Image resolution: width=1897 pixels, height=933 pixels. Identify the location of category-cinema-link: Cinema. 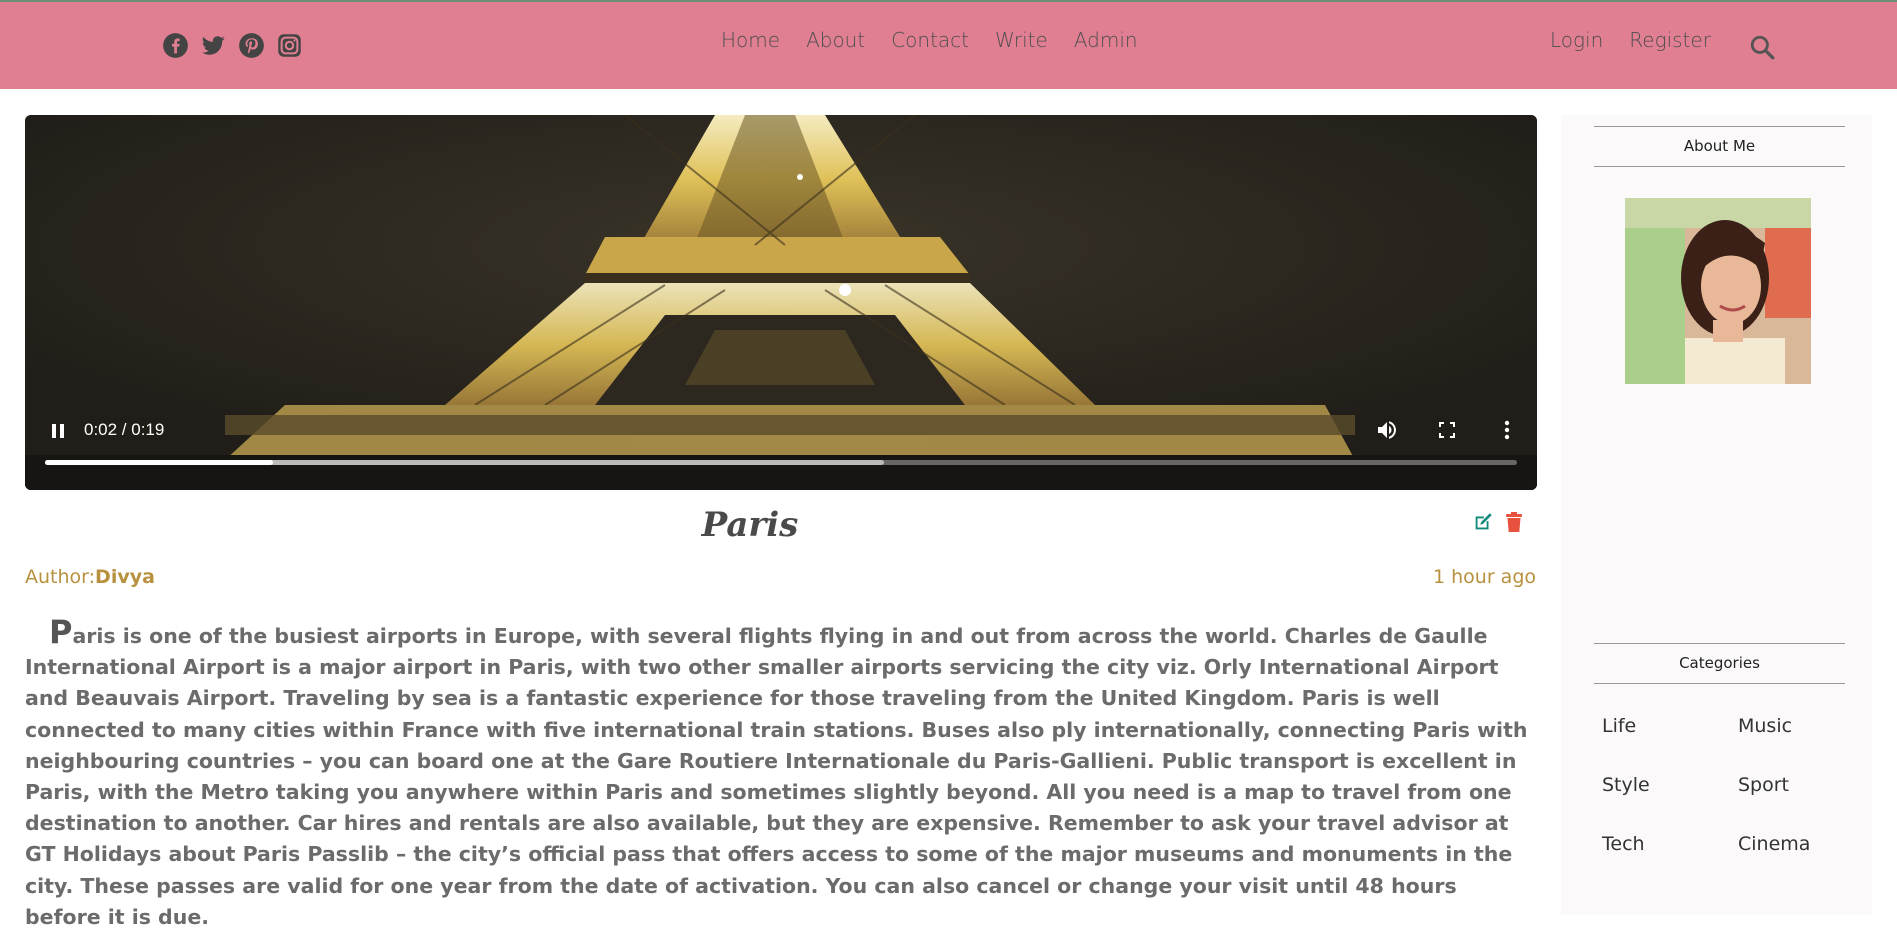
(1774, 844).